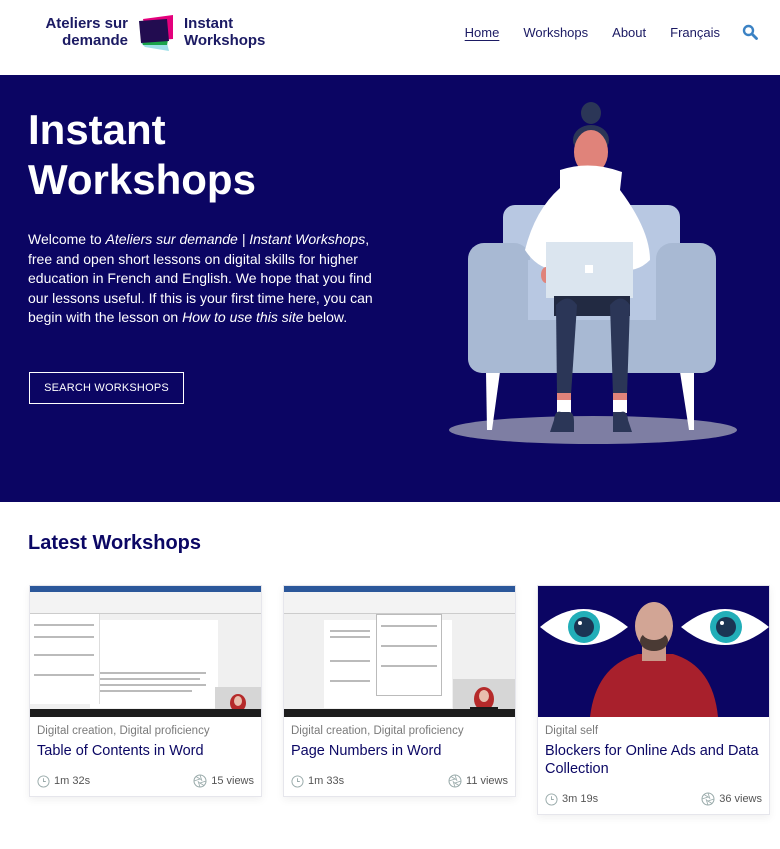  I want to click on hero-title: Instant Workshops, so click(142, 155).